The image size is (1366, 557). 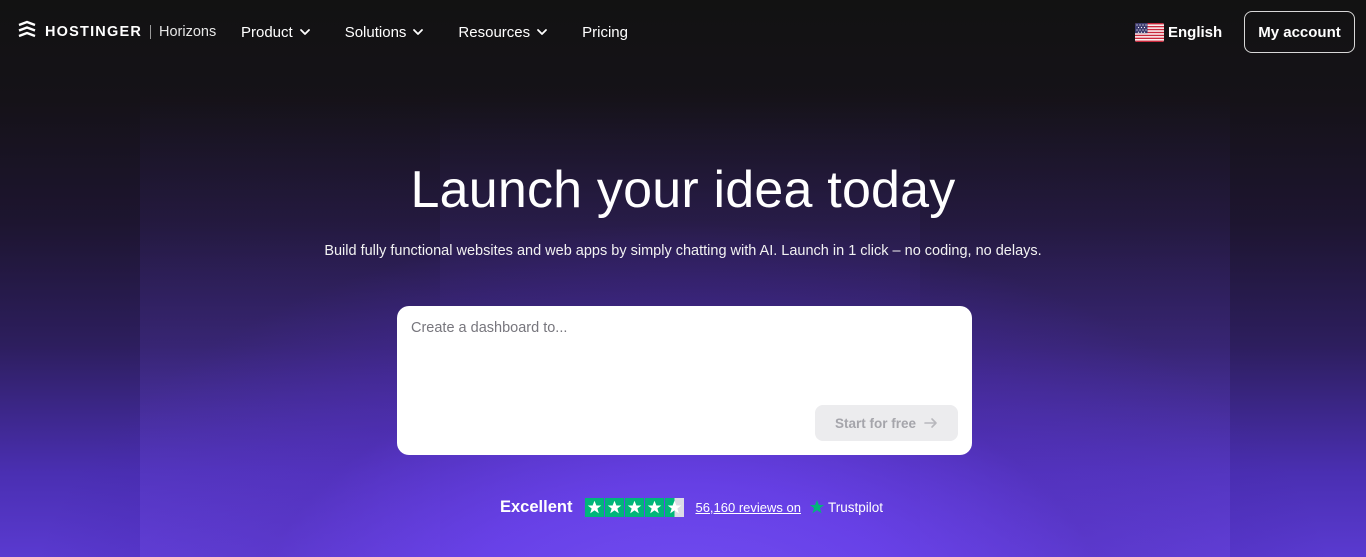 I want to click on nav-item-solutions: Solutions, so click(x=385, y=32).